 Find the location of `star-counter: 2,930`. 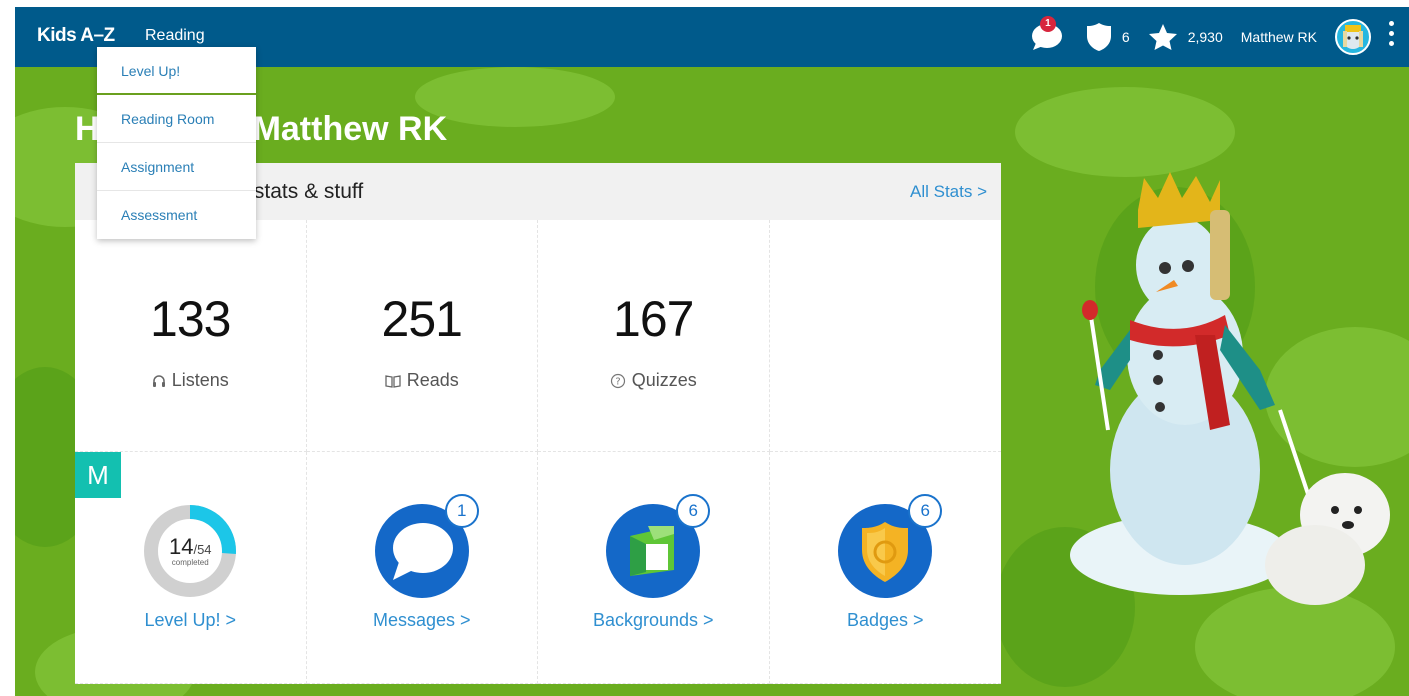

star-counter: 2,930 is located at coordinates (1185, 37).